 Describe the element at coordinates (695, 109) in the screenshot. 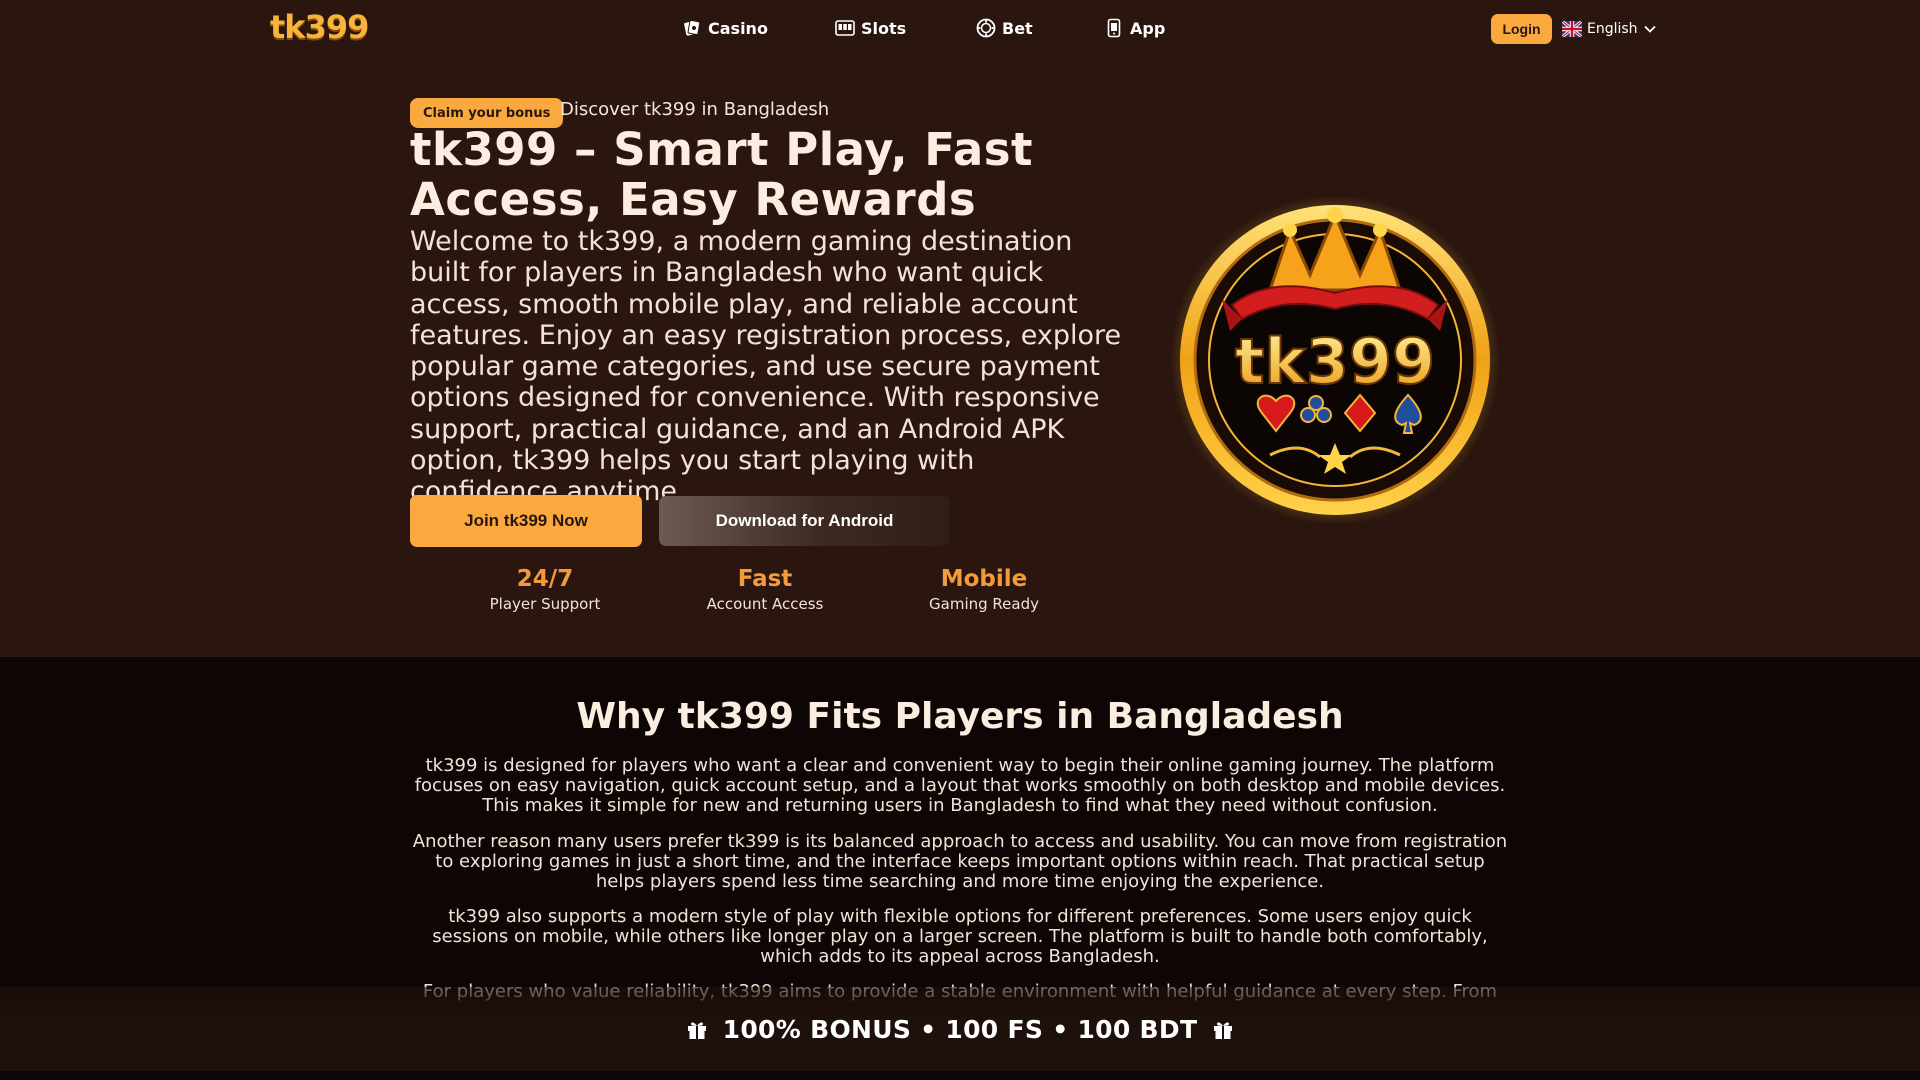

I see `hero-eyebrow: Discover tk399 in Bangladesh` at that location.